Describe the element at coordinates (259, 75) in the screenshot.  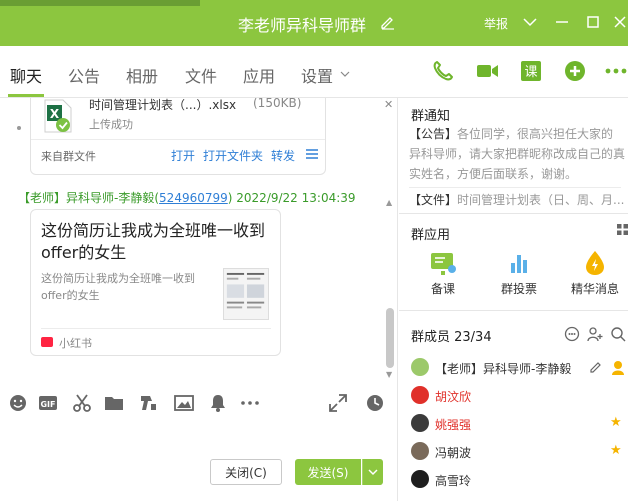
I see `tab-apps: 应用` at that location.